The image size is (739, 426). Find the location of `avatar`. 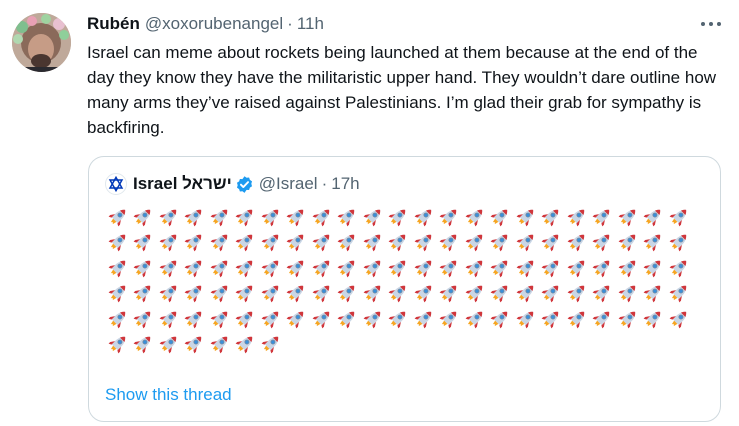

avatar is located at coordinates (41, 42).